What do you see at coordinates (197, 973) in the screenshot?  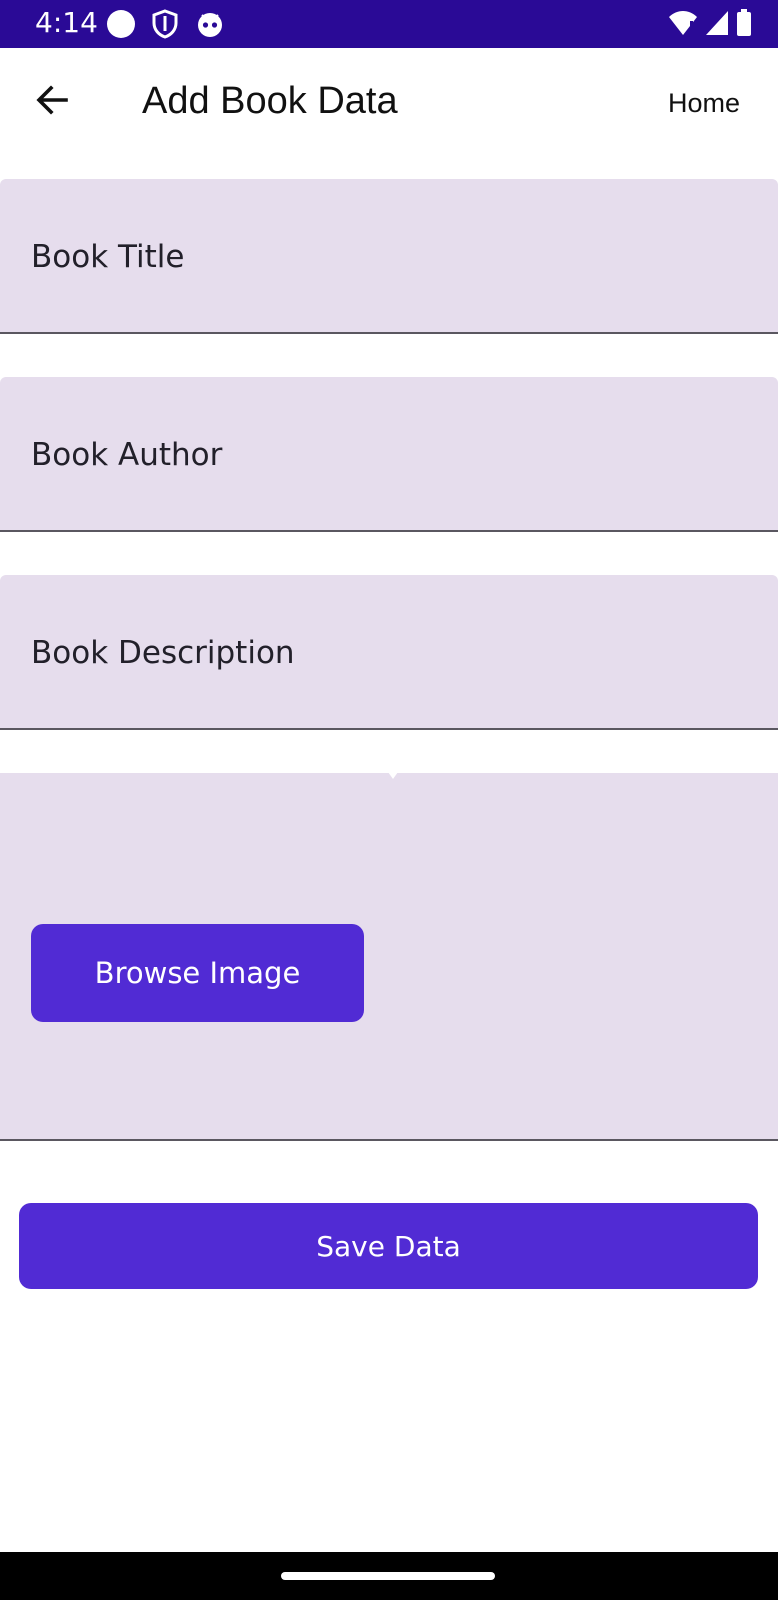 I see `browse-image-button: Browse Image` at bounding box center [197, 973].